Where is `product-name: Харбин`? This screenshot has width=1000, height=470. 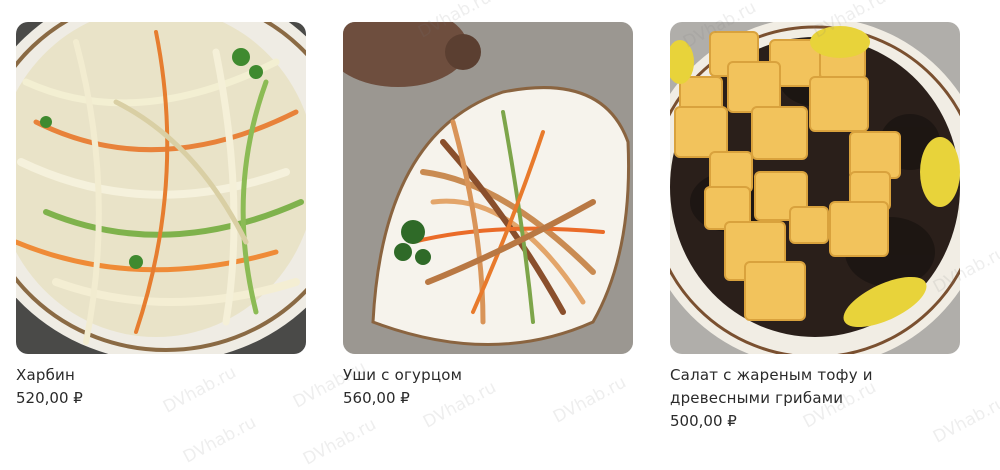 product-name: Харбин is located at coordinates (162, 375).